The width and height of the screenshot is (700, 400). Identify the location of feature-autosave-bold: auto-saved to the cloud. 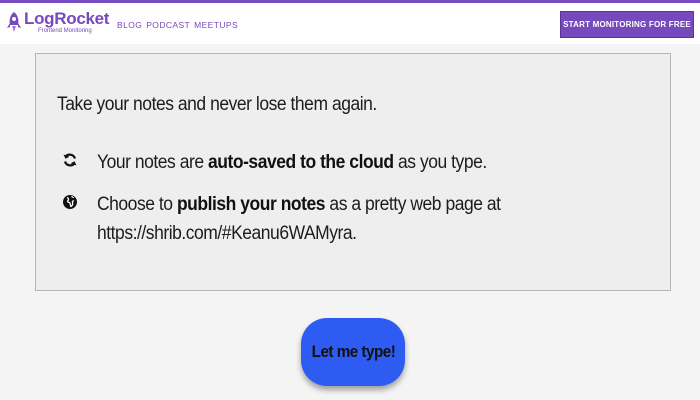
(301, 162).